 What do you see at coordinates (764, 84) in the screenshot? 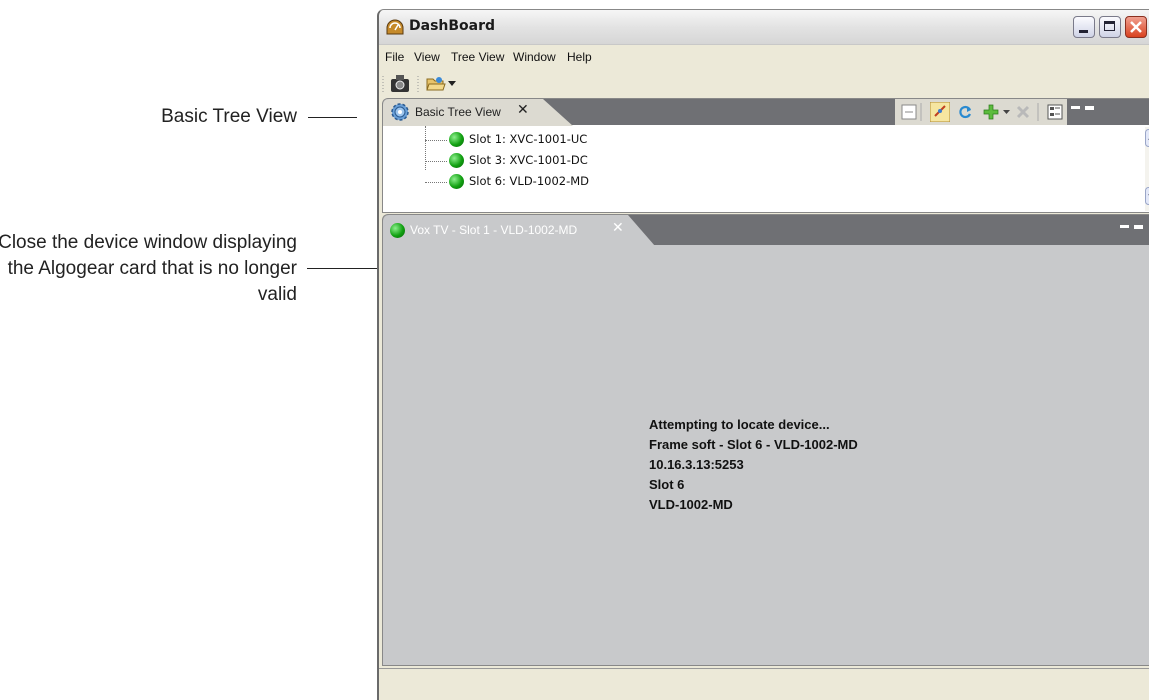
I see `main-toolbar` at bounding box center [764, 84].